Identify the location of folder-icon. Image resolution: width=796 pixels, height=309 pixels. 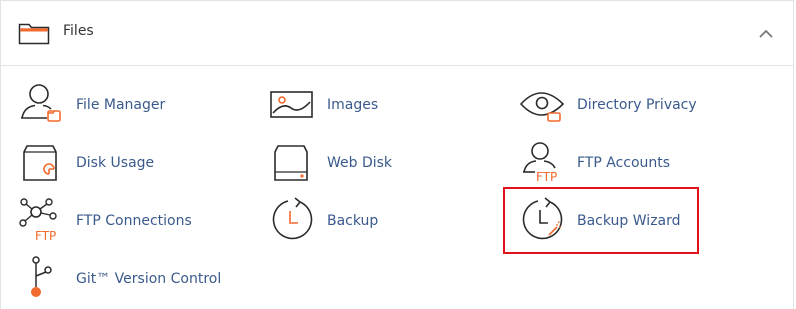
(34, 34).